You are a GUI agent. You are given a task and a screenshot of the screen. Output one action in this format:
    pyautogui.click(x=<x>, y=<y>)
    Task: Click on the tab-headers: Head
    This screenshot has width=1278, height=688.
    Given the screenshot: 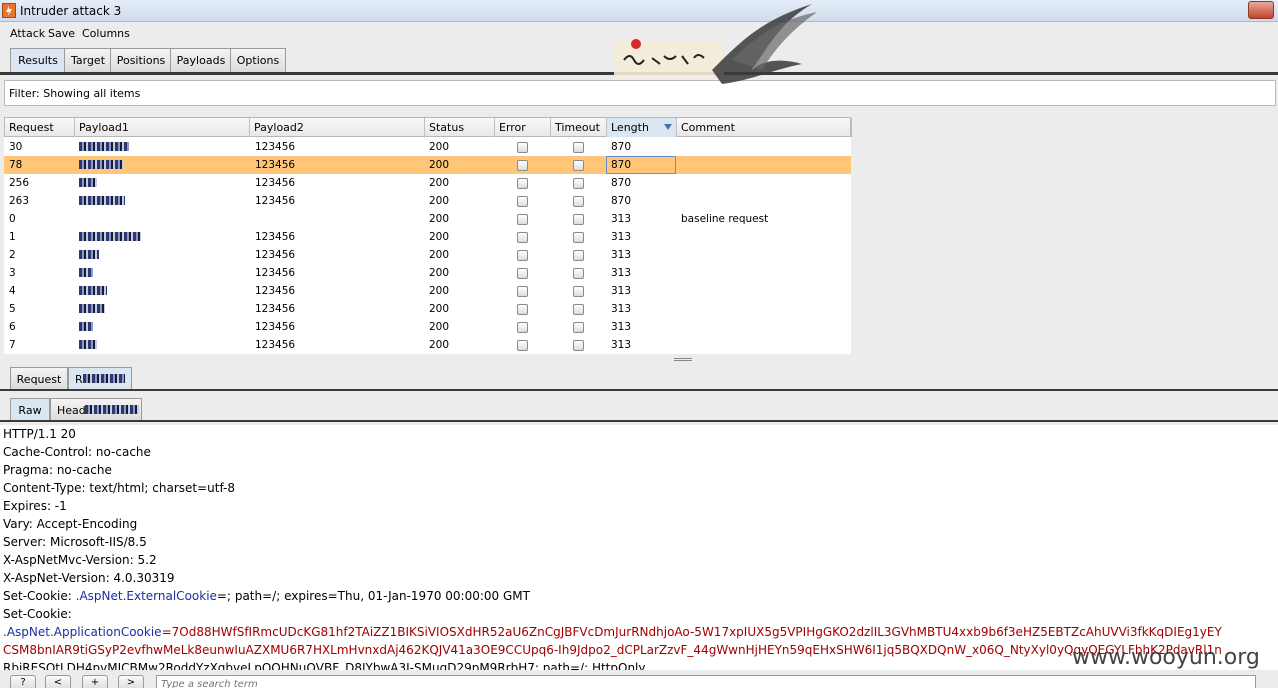 What is the action you would take?
    pyautogui.click(x=96, y=409)
    